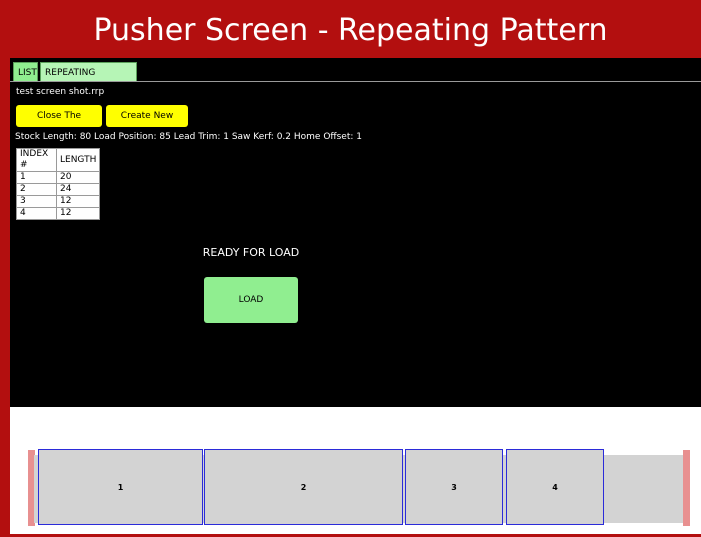 The image size is (701, 537). What do you see at coordinates (36, 201) in the screenshot?
I see `cell-index: 3` at bounding box center [36, 201].